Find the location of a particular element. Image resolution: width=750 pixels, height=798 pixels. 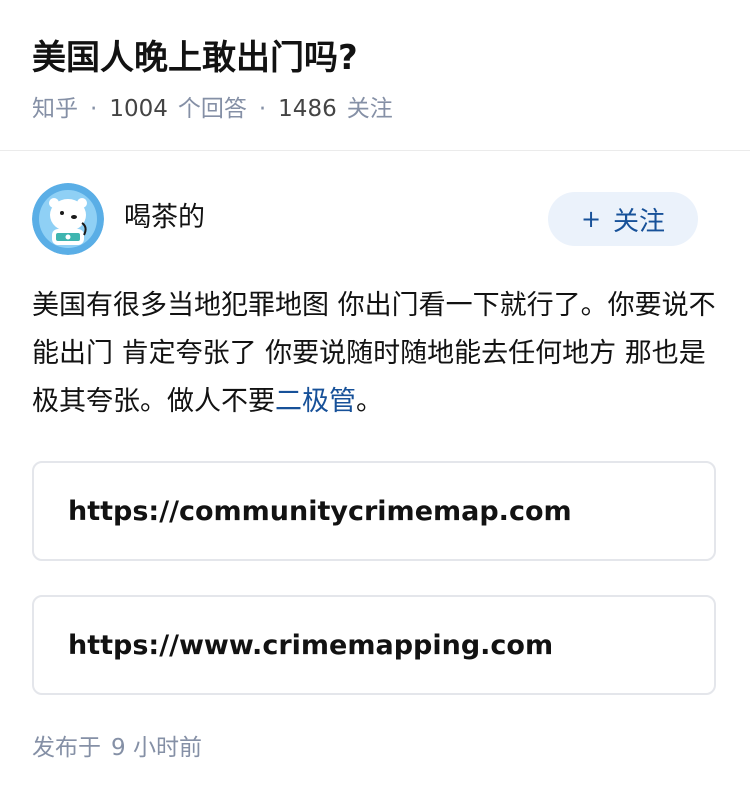

polar-bear-avatar-icon is located at coordinates (68, 219).